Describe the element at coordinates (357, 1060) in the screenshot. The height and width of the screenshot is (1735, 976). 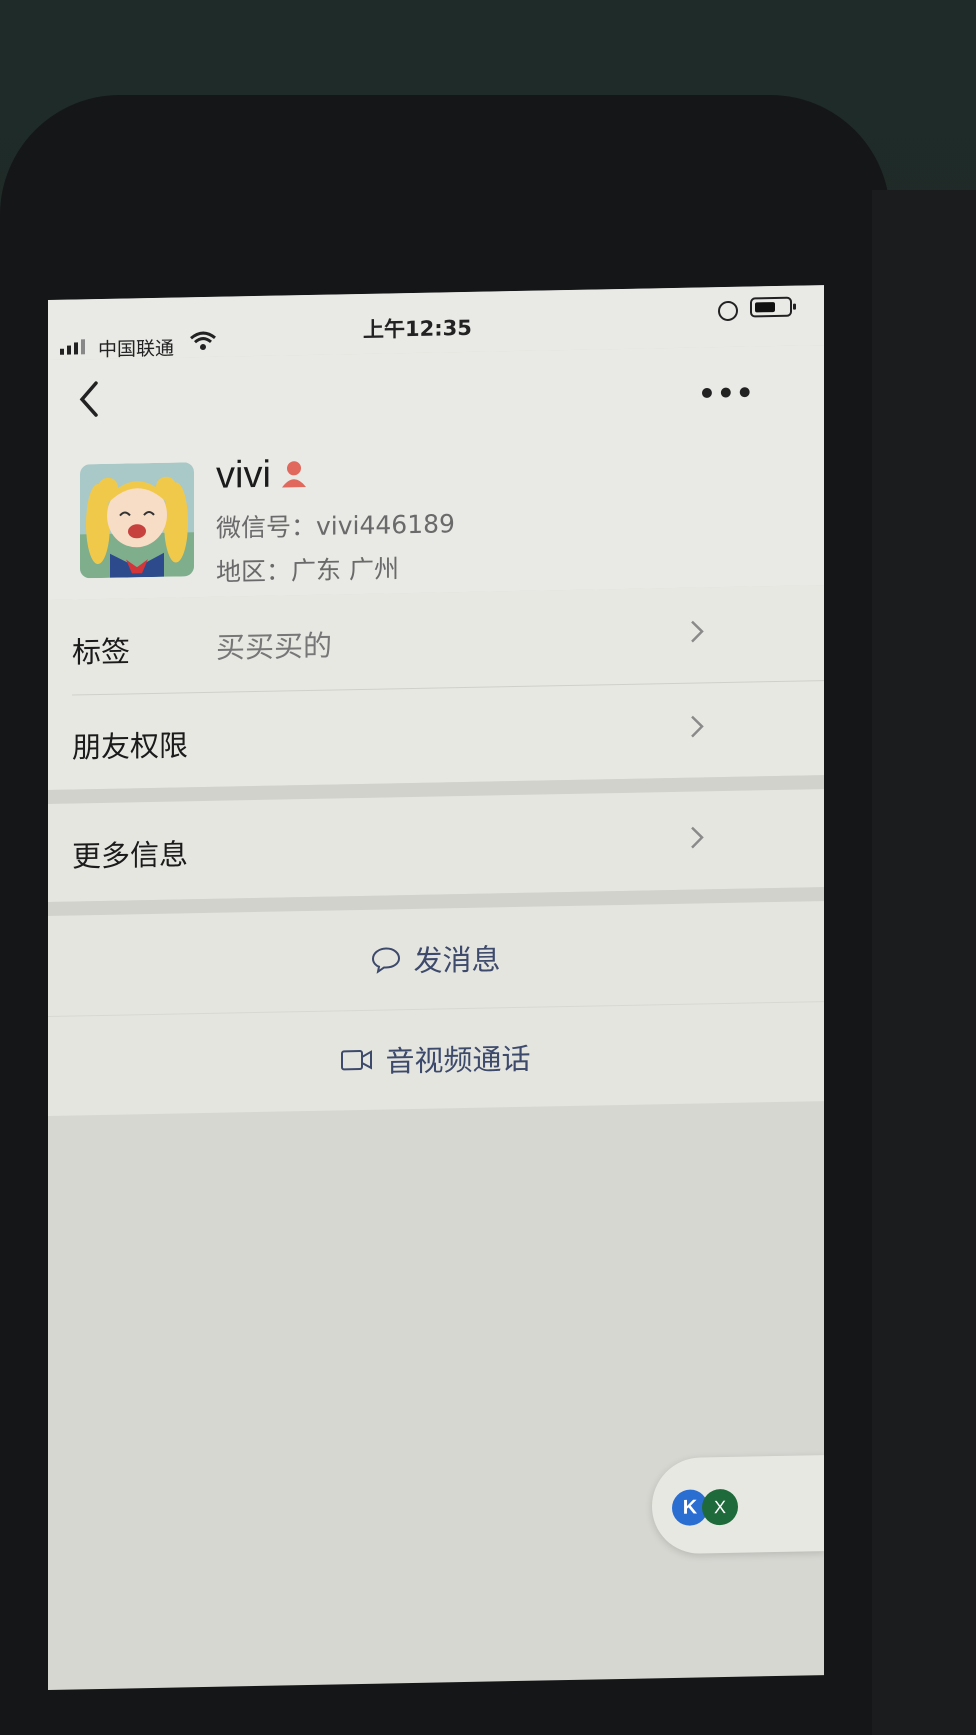
I see `video-camera-icon` at that location.